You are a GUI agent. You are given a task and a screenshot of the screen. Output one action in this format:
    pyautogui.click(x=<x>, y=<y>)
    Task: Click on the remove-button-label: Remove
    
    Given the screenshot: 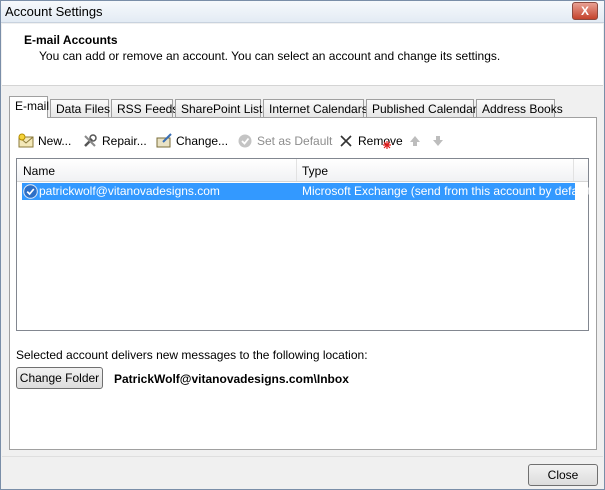 What is the action you would take?
    pyautogui.click(x=380, y=141)
    